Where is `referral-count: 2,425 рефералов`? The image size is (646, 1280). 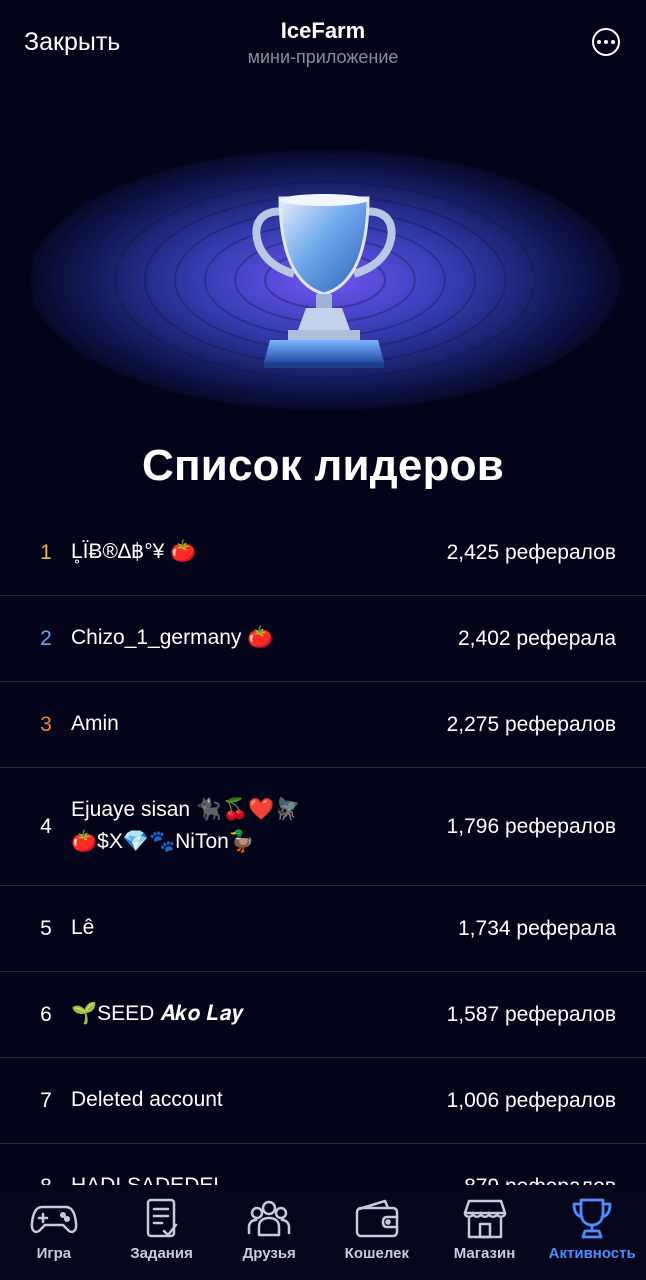
referral-count: 2,425 рефералов is located at coordinates (531, 552).